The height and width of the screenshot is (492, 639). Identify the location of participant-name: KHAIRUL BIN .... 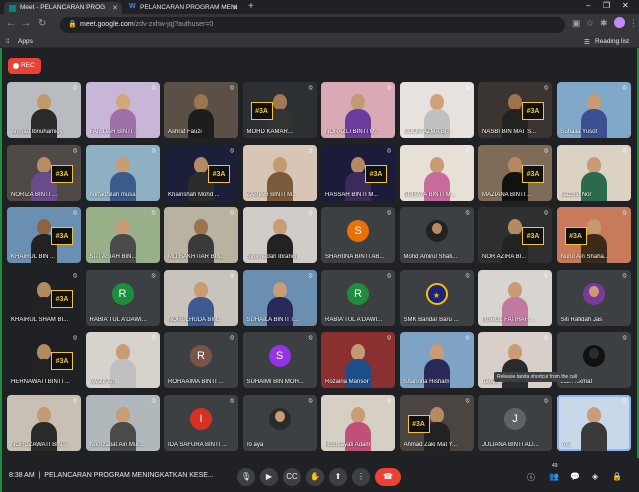
(33, 257).